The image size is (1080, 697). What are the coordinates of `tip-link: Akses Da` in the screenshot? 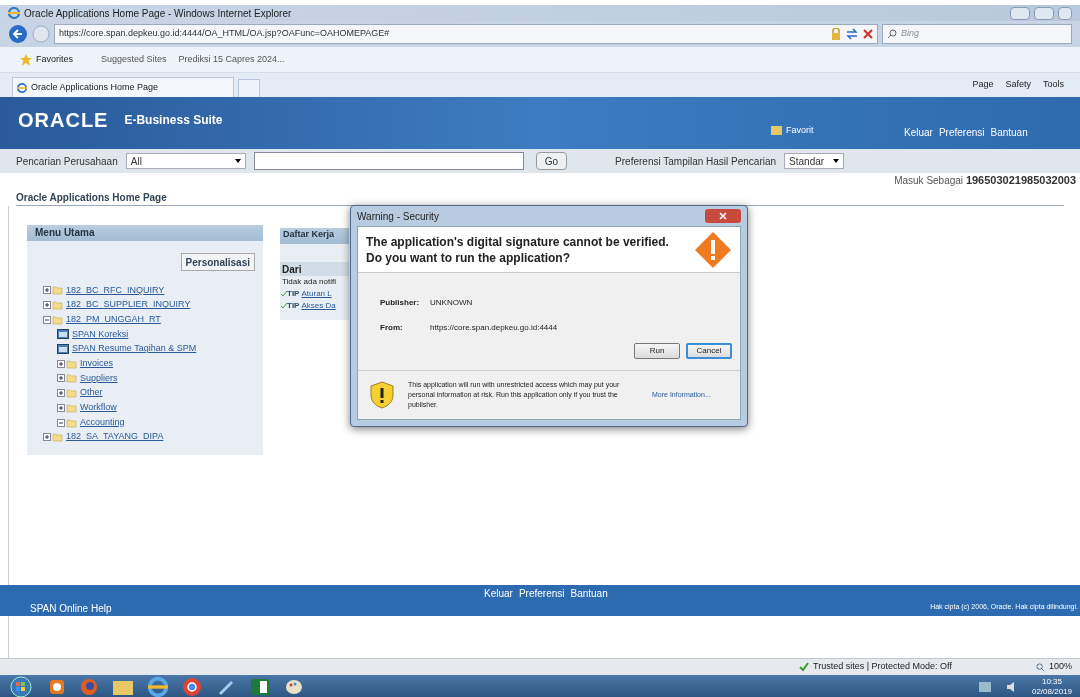 It's located at (318, 306).